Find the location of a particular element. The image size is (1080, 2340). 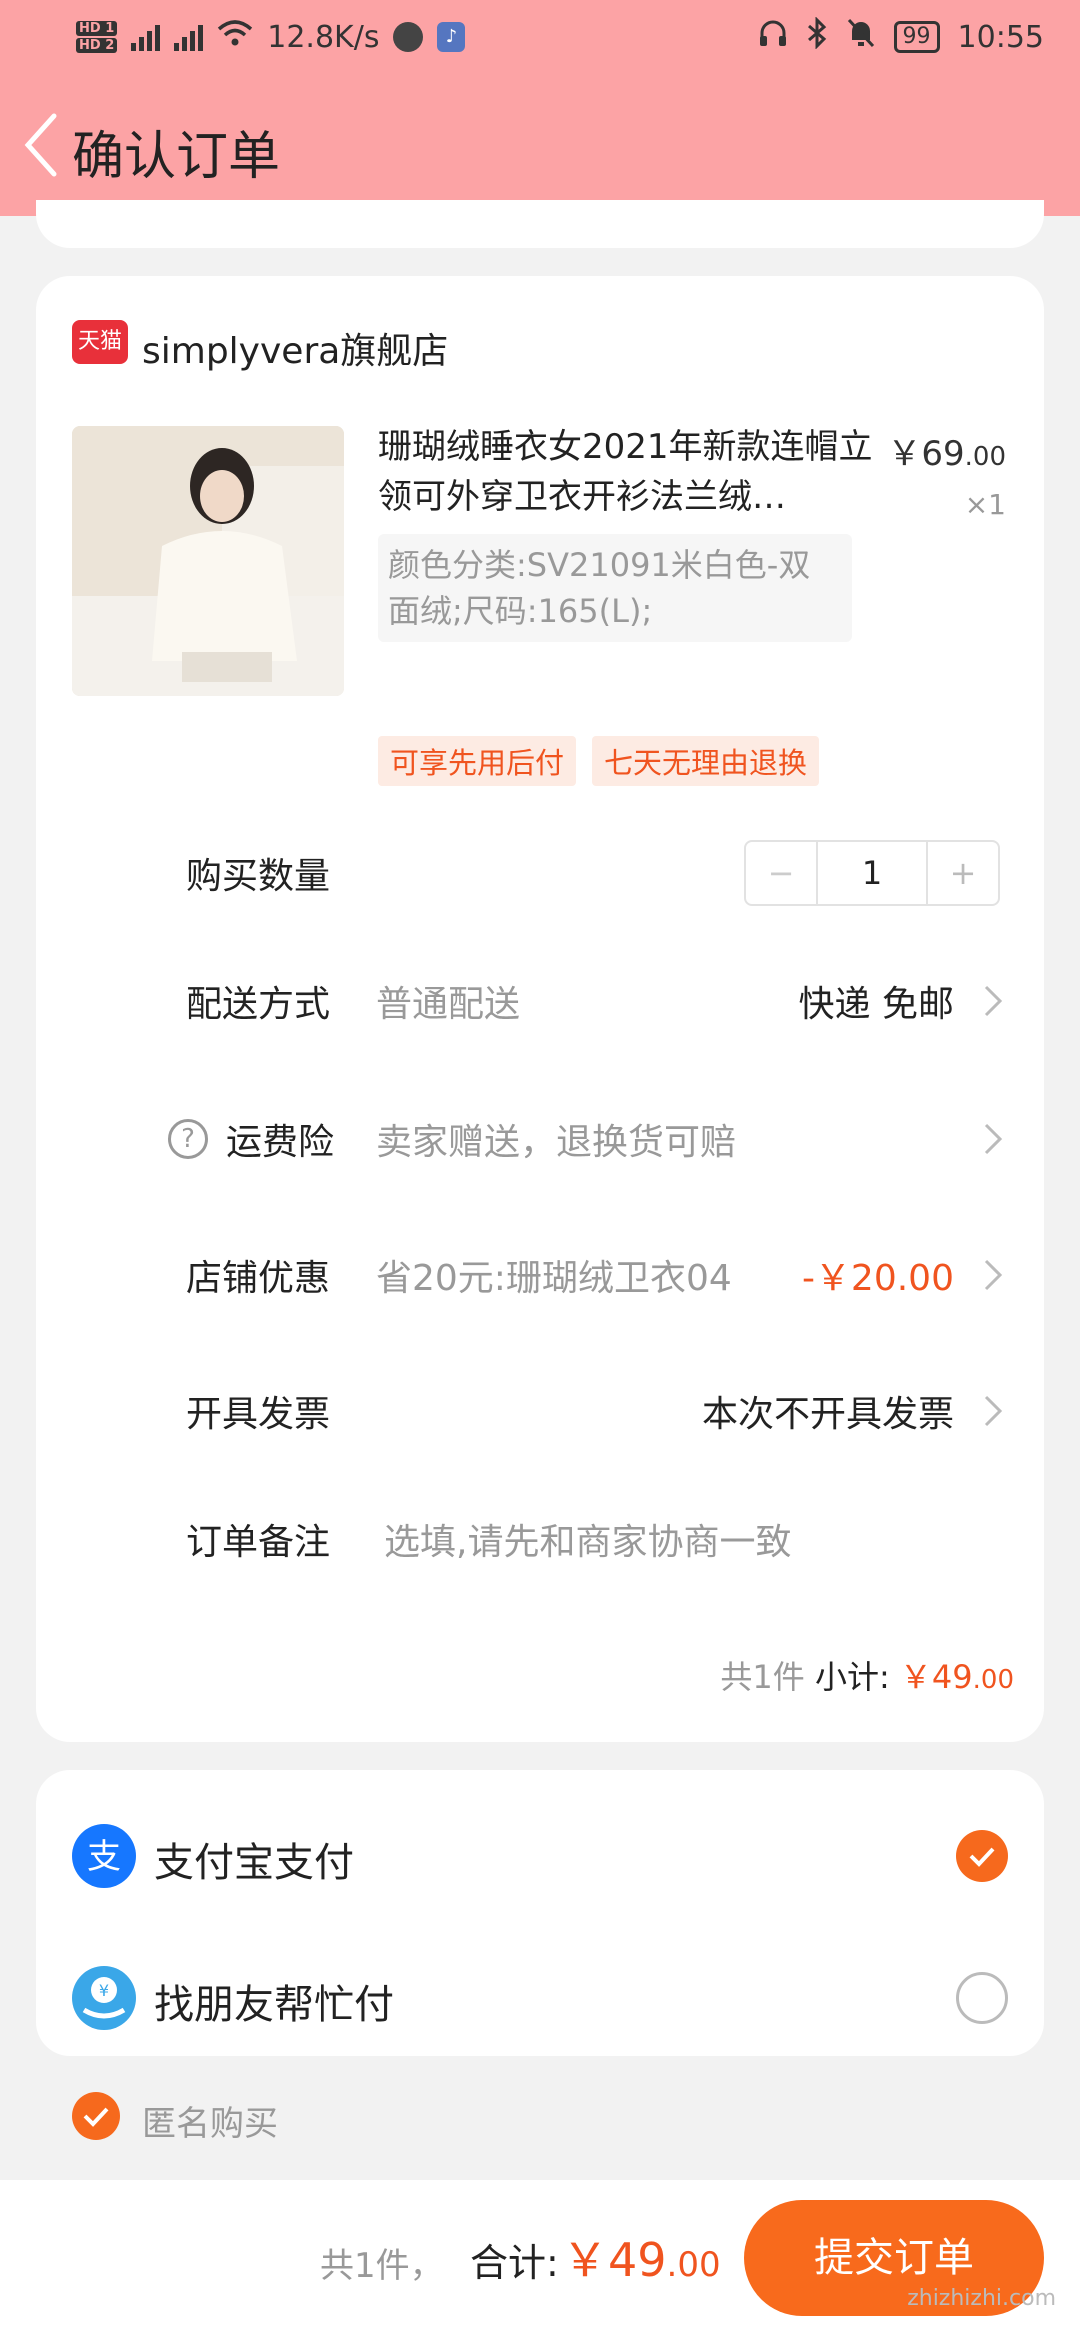

order-note-row: 订单备注 选填,请先和商家协商一致 is located at coordinates (540, 1539).